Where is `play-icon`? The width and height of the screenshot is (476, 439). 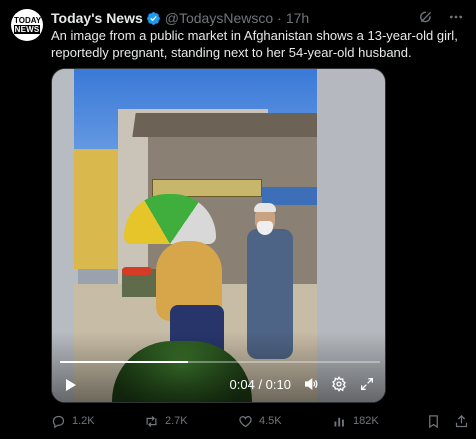 play-icon is located at coordinates (70, 385).